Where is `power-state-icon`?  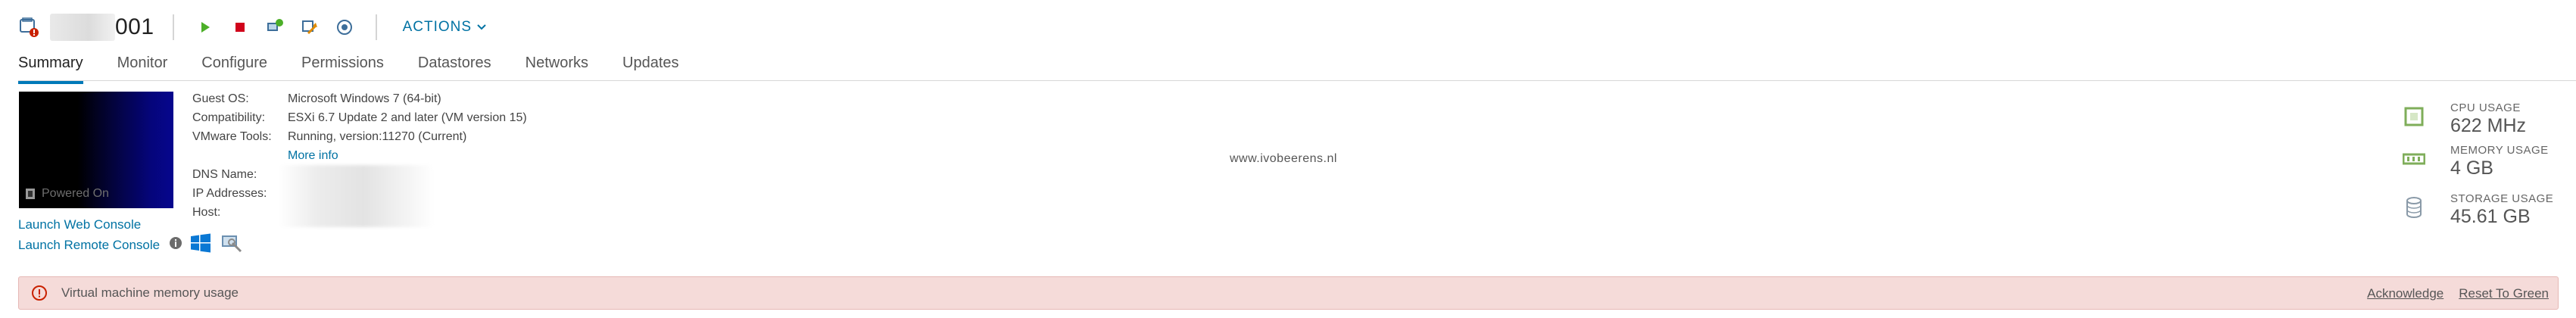
power-state-icon is located at coordinates (30, 194).